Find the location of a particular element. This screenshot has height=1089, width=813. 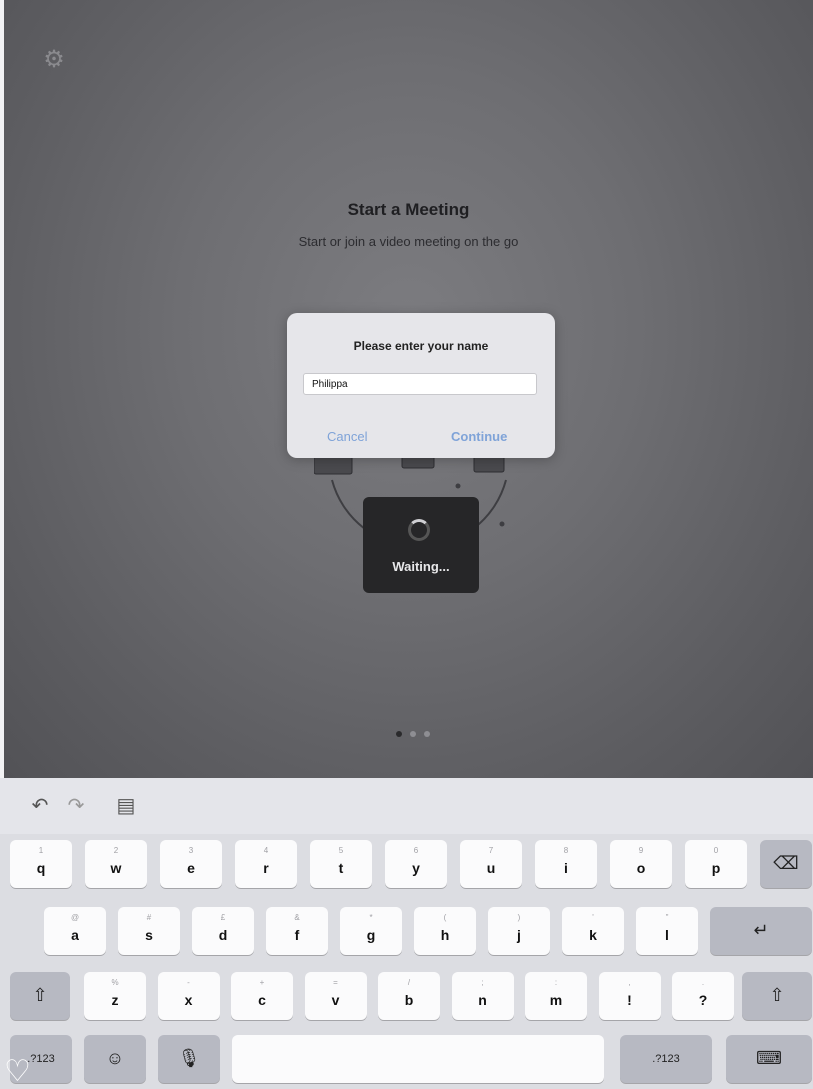

name-dialog: Please enter your name Cancel Continue is located at coordinates (421, 385).